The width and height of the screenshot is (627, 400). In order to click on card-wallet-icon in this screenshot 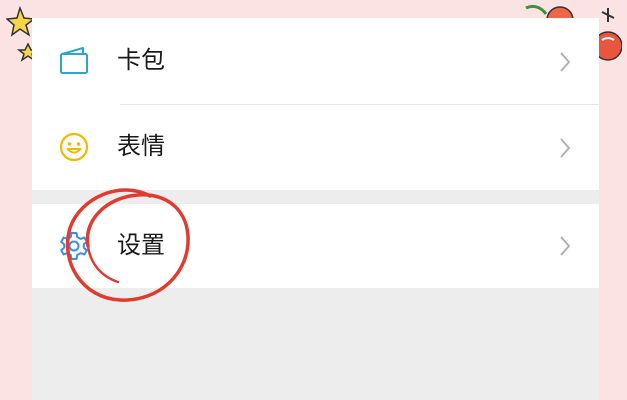, I will do `click(74, 60)`.